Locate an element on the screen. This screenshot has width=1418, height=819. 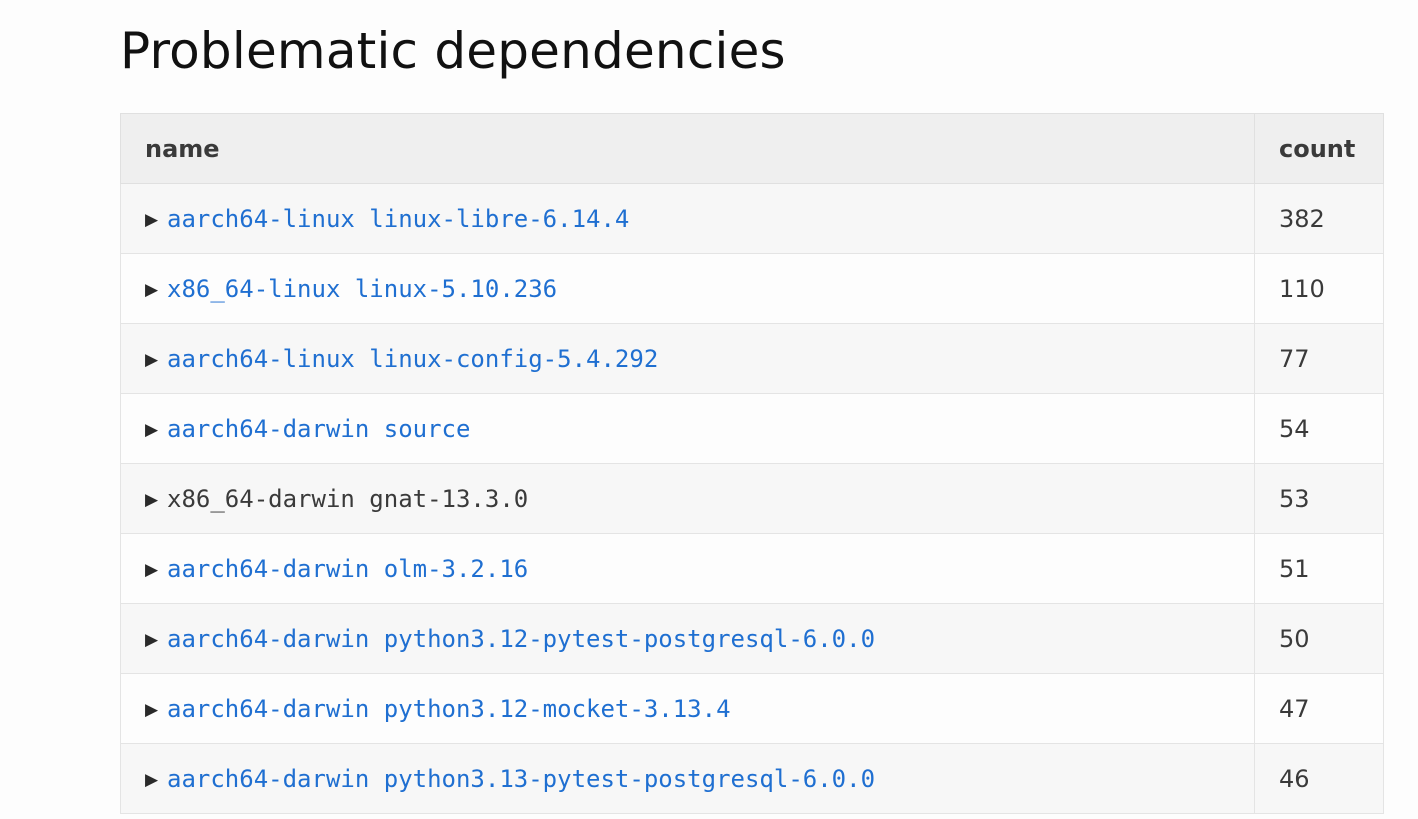
dependency-name-cell: ▶ aarch64-linux linux-config-5.4.292 is located at coordinates (687, 358).